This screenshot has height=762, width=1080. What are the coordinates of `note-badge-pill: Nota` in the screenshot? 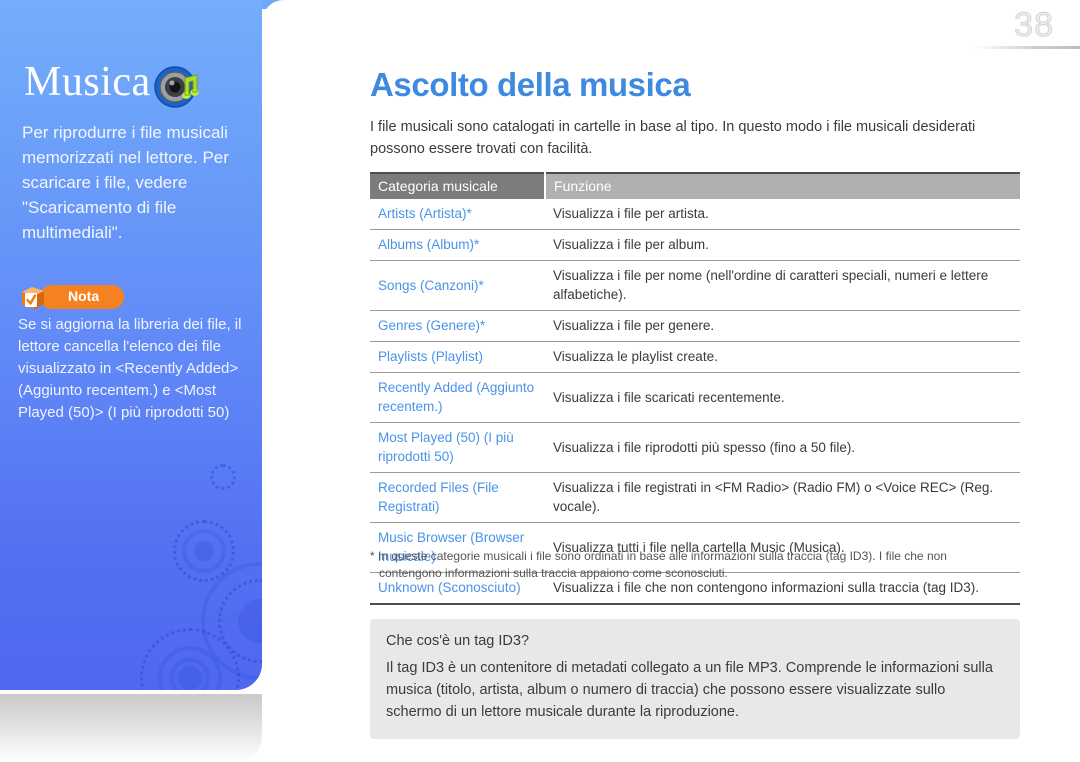 It's located at (82, 297).